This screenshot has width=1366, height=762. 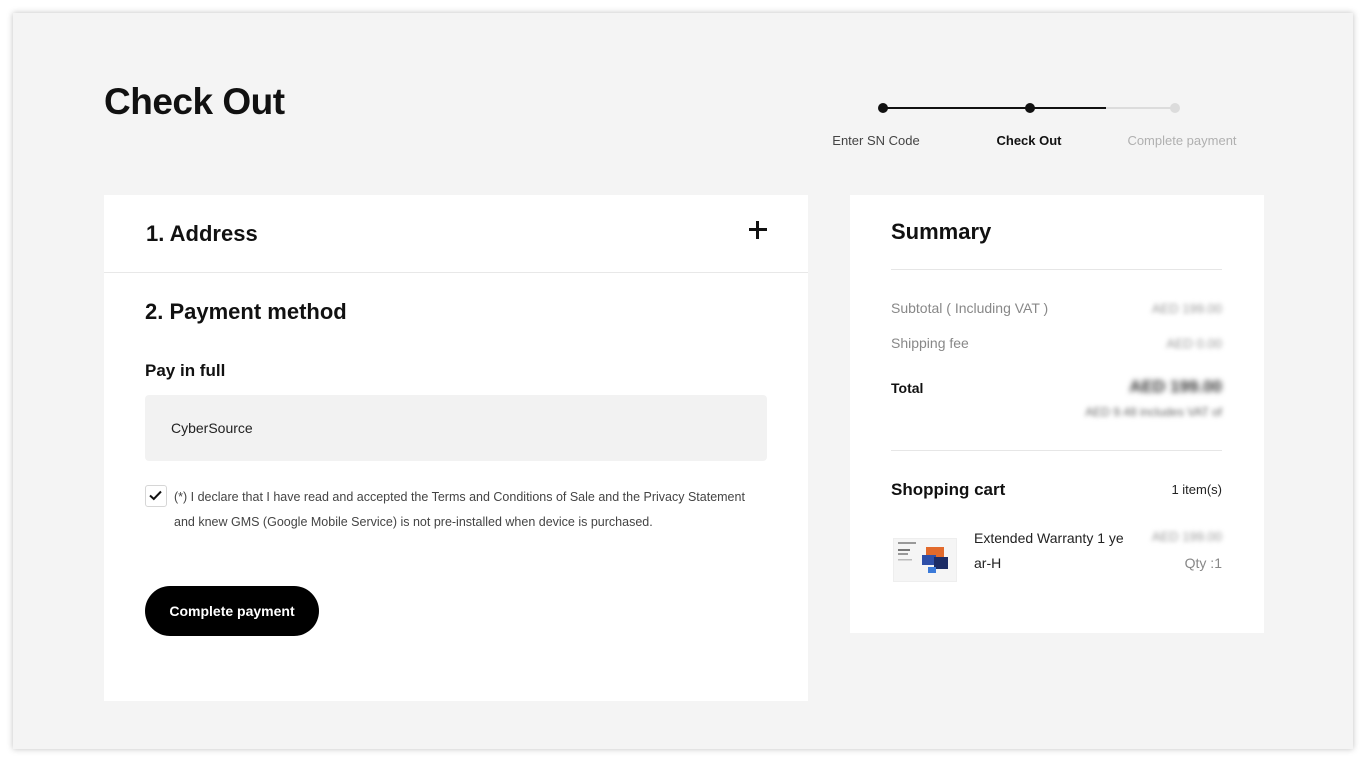 I want to click on step-label-enter-sn: Enter SN Code, so click(x=876, y=140).